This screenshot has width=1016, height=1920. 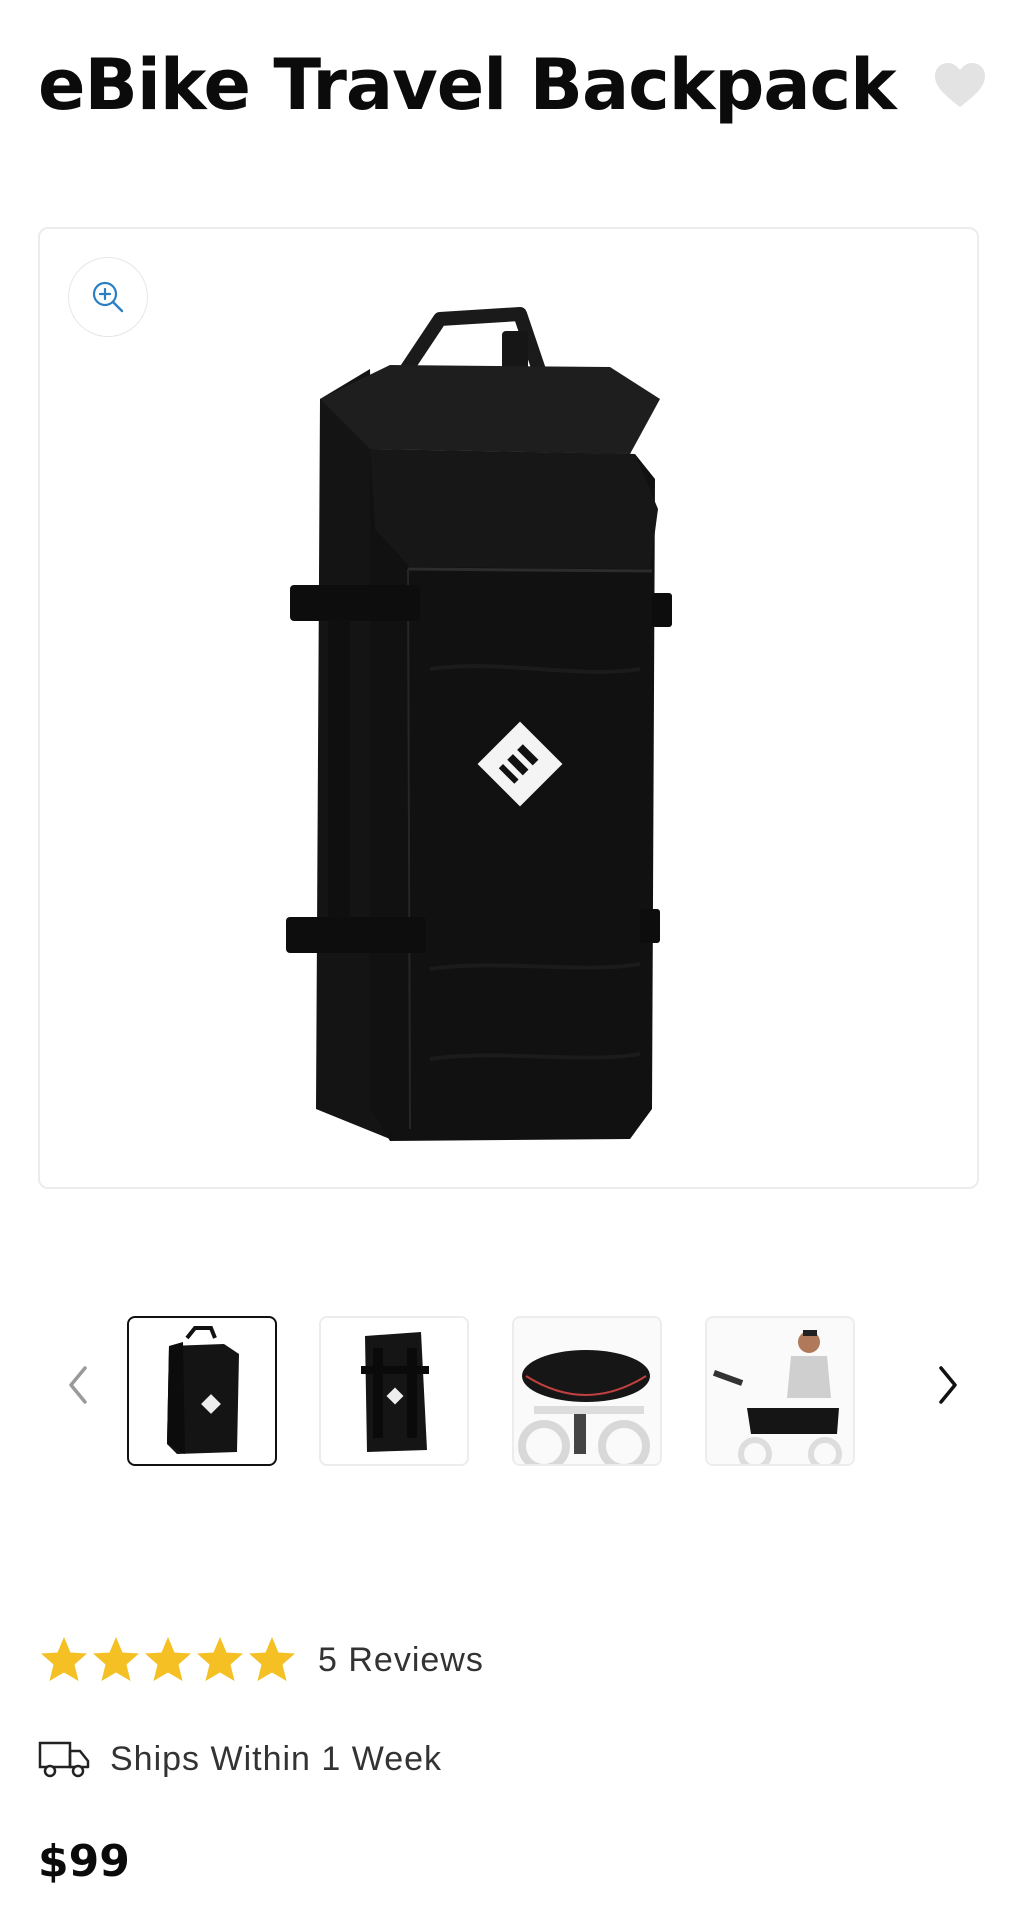 What do you see at coordinates (508, 1390) in the screenshot?
I see `thumbnail-carousel` at bounding box center [508, 1390].